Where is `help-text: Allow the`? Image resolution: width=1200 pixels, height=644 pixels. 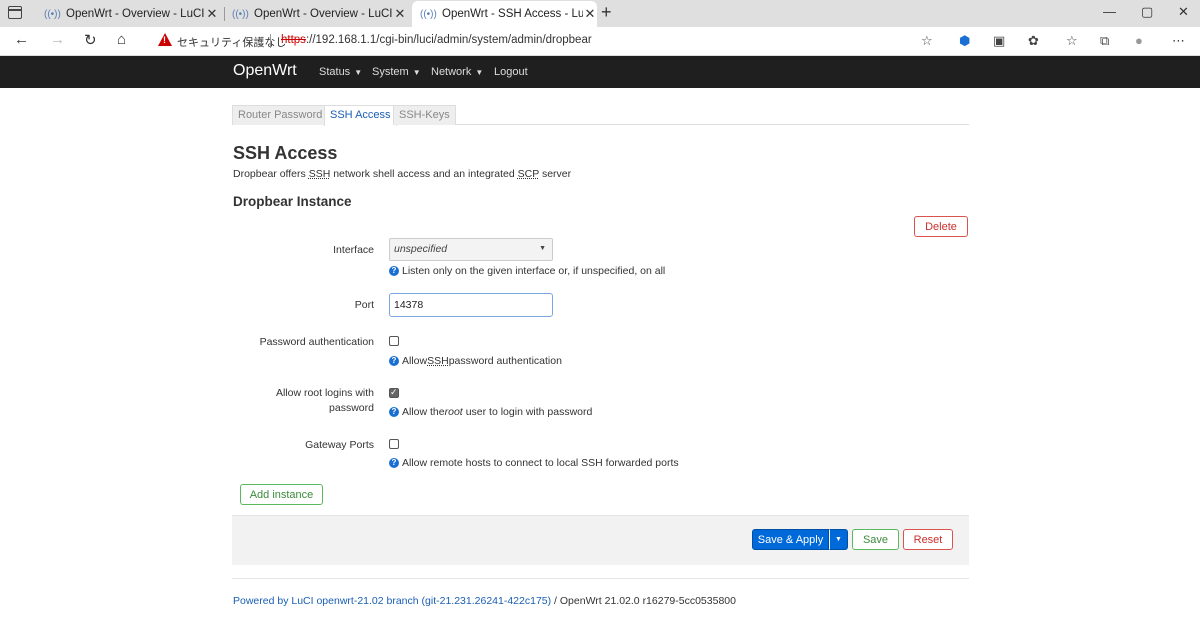
help-text: Allow the is located at coordinates (423, 412).